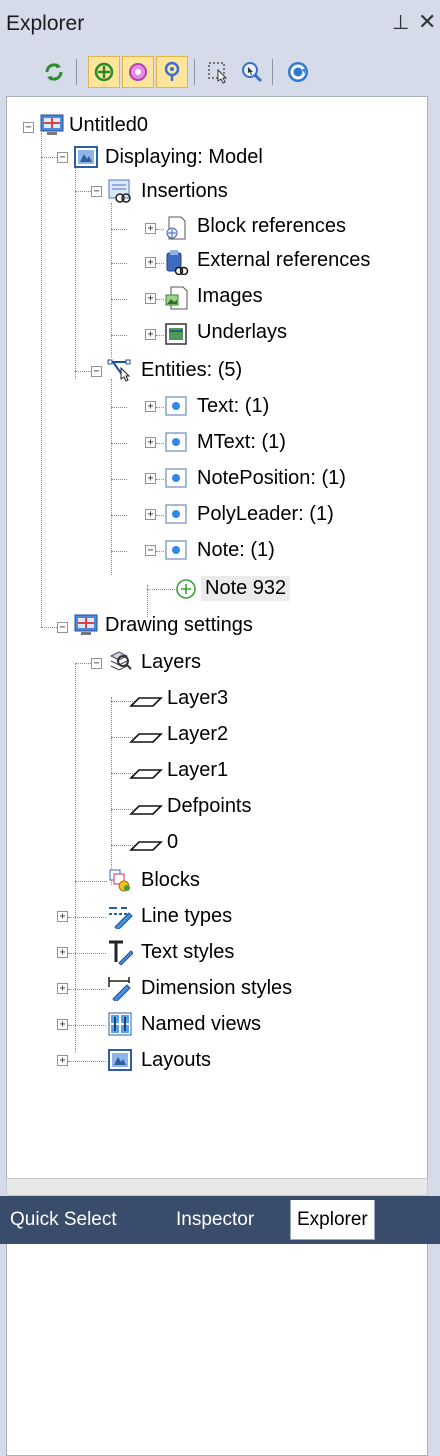 Image resolution: width=440 pixels, height=1456 pixels. I want to click on tree-node-layer3: Layer3, so click(197, 698).